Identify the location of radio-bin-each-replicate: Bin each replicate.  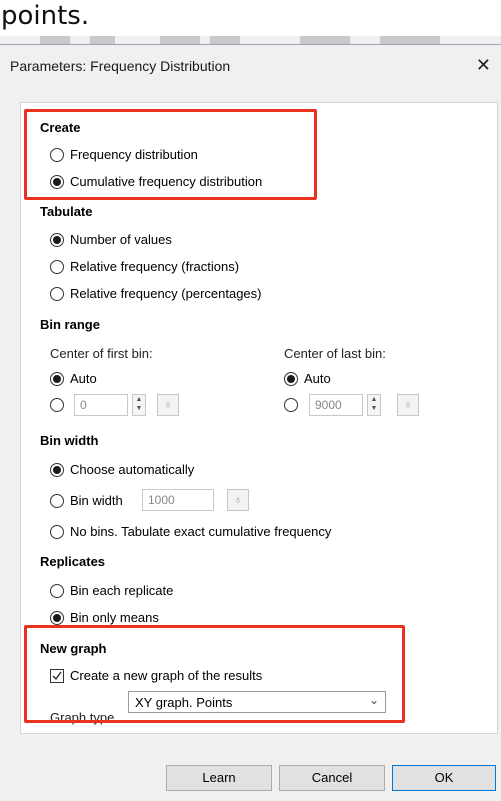
(111, 590).